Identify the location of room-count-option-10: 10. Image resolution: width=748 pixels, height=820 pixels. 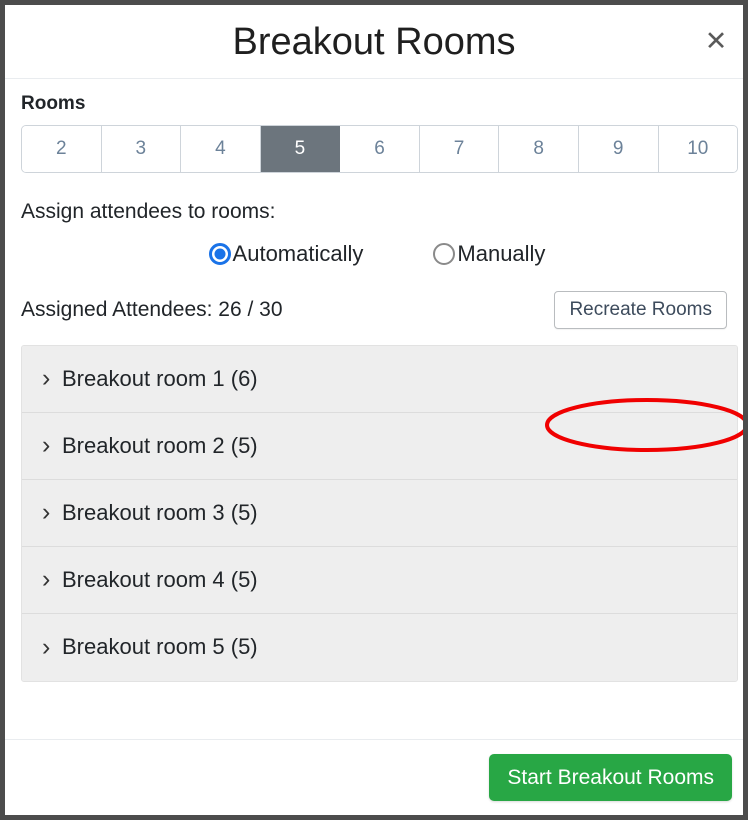
(697, 148).